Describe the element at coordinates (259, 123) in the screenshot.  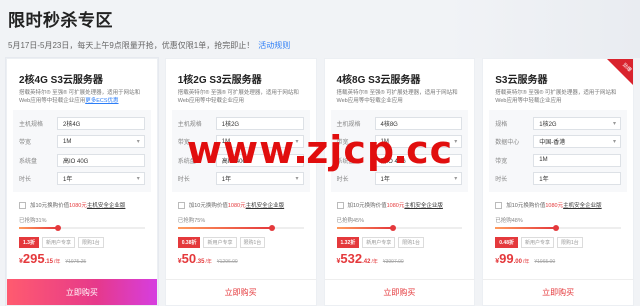
I see `spec-value: 1核2G` at that location.